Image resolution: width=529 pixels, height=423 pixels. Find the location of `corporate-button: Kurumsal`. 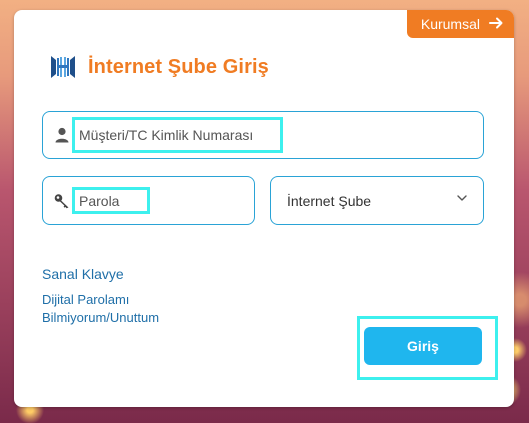

corporate-button: Kurumsal is located at coordinates (460, 24).